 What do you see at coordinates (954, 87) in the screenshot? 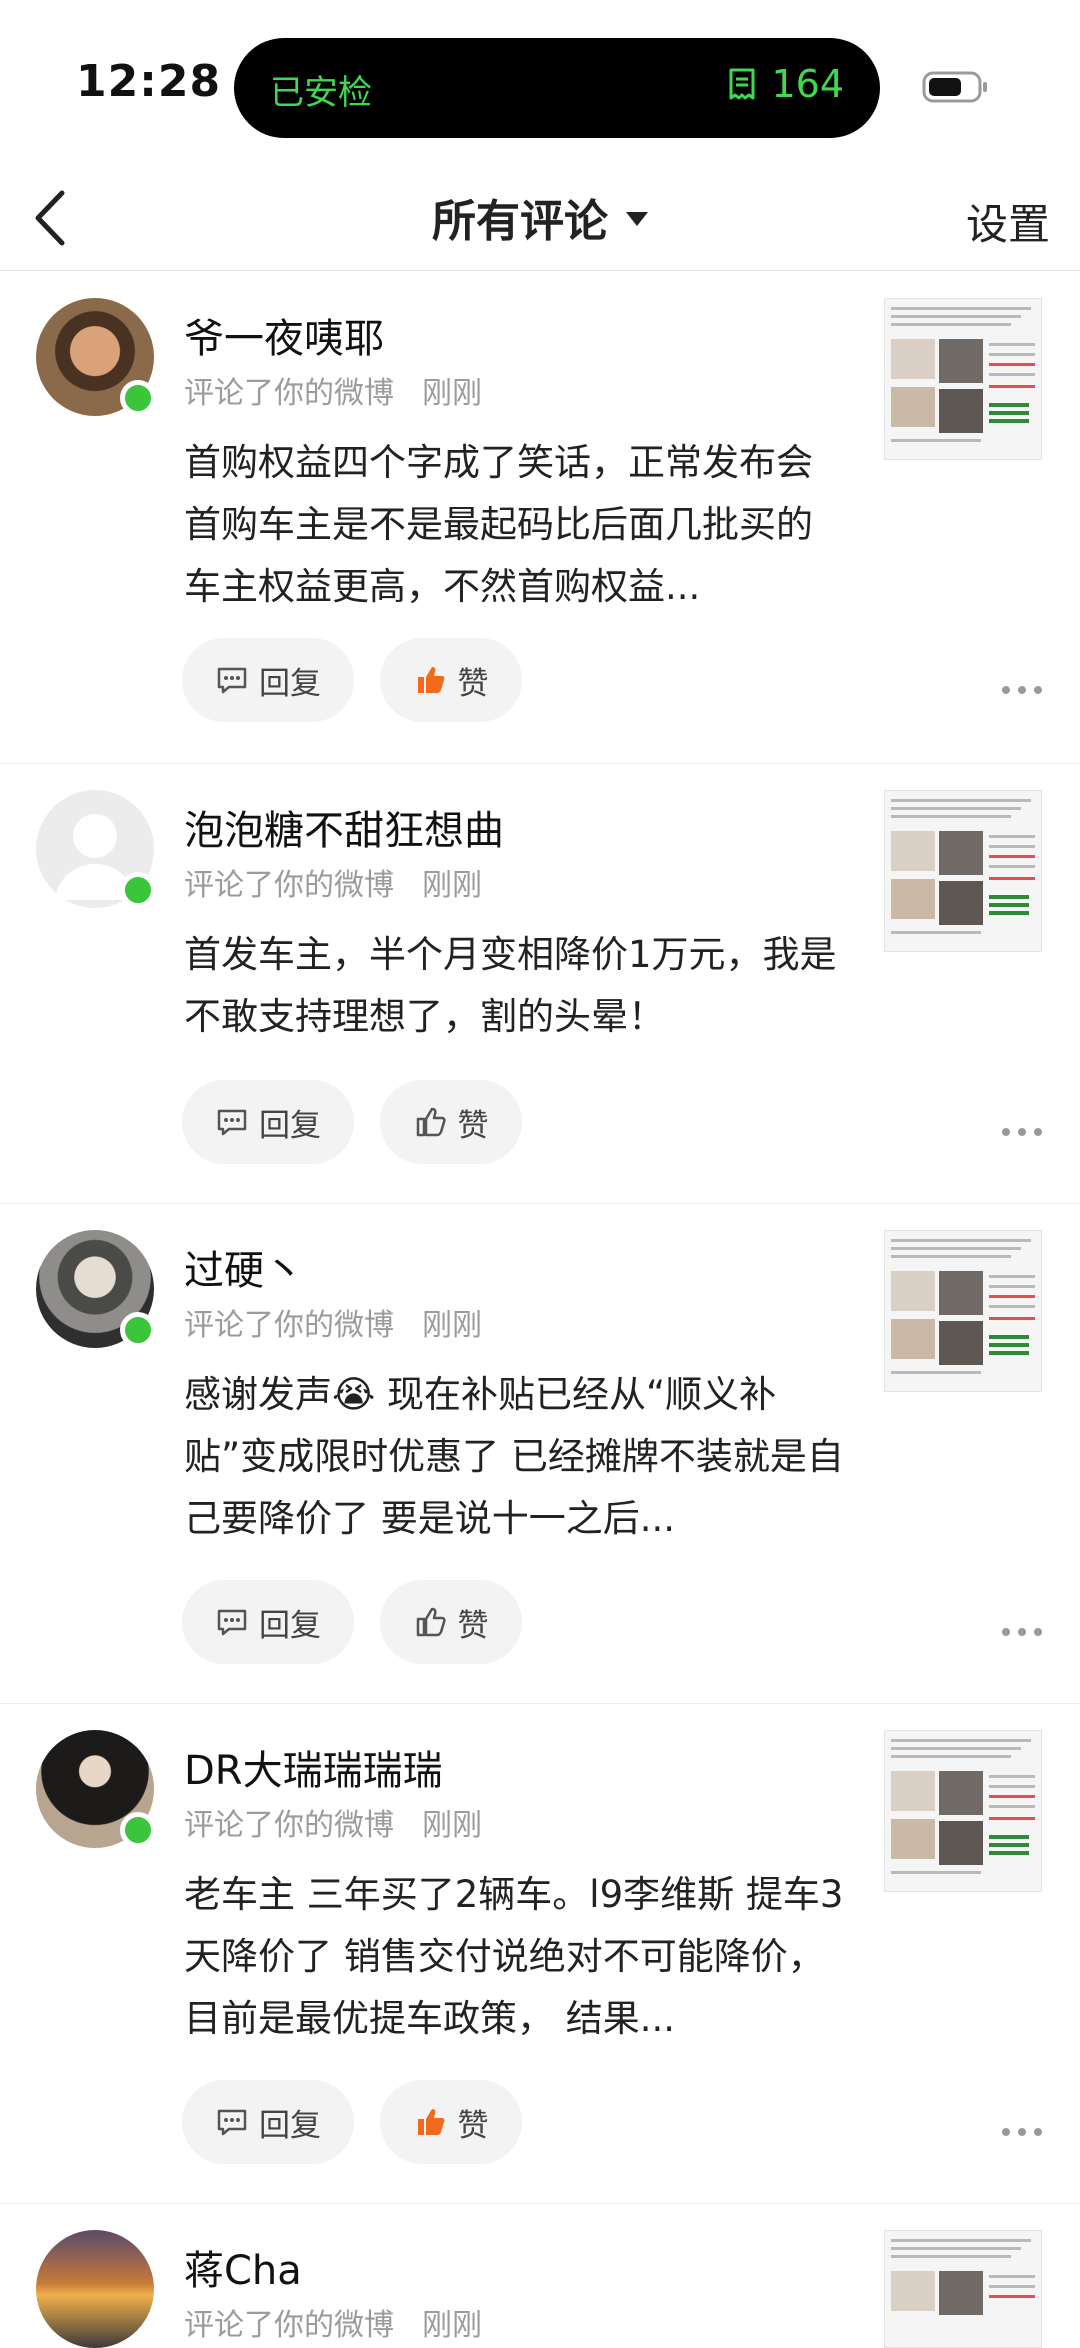
I see `battery-icon` at bounding box center [954, 87].